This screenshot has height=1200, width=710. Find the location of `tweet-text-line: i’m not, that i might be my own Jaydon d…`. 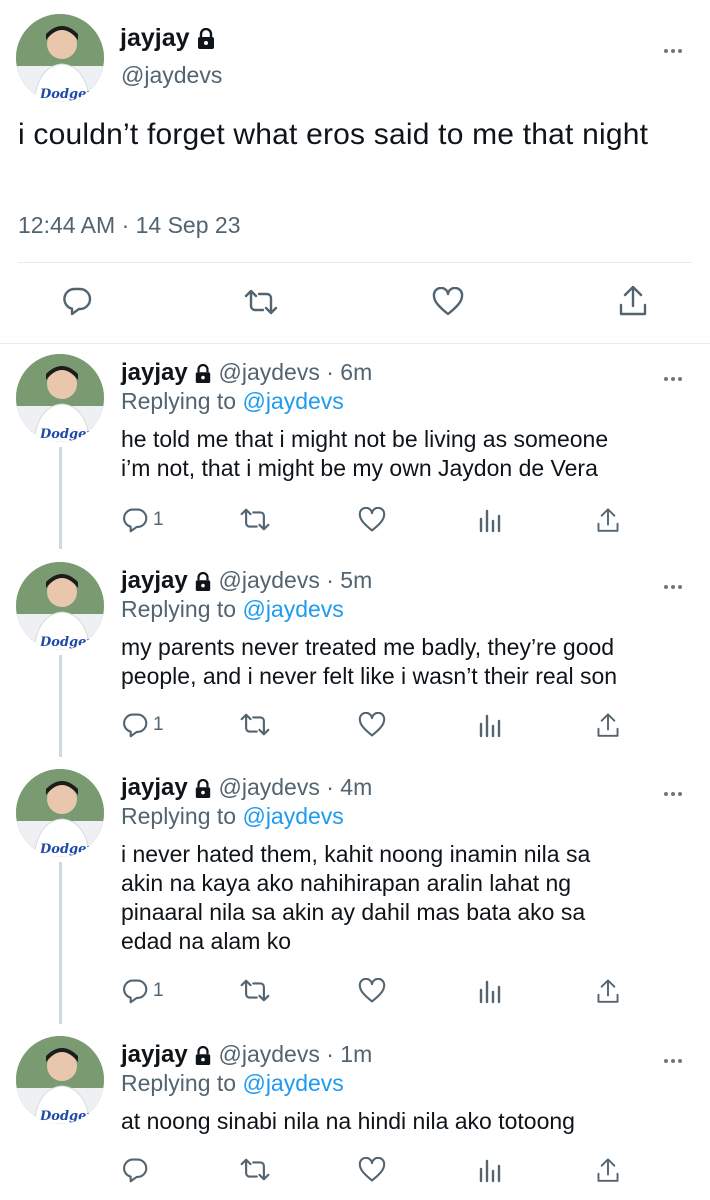

tweet-text-line: i’m not, that i might be my own Jaydon d… is located at coordinates (359, 468).